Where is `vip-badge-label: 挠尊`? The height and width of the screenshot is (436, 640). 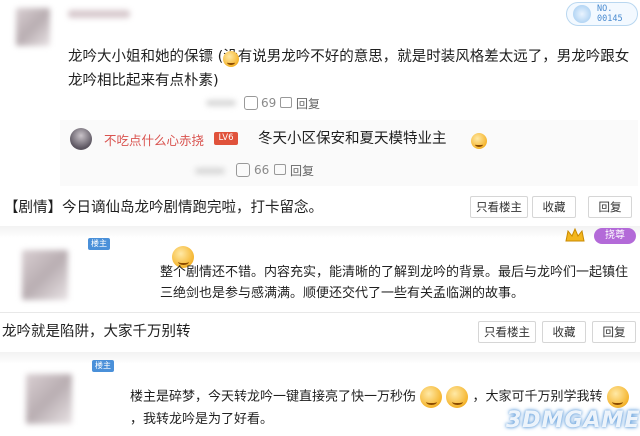 vip-badge-label: 挠尊 is located at coordinates (615, 235).